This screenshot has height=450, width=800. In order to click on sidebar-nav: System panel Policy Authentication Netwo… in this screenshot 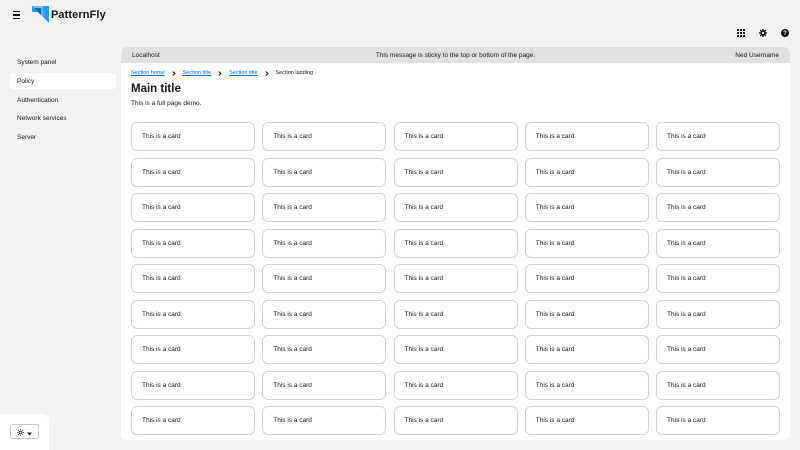, I will do `click(60, 248)`.